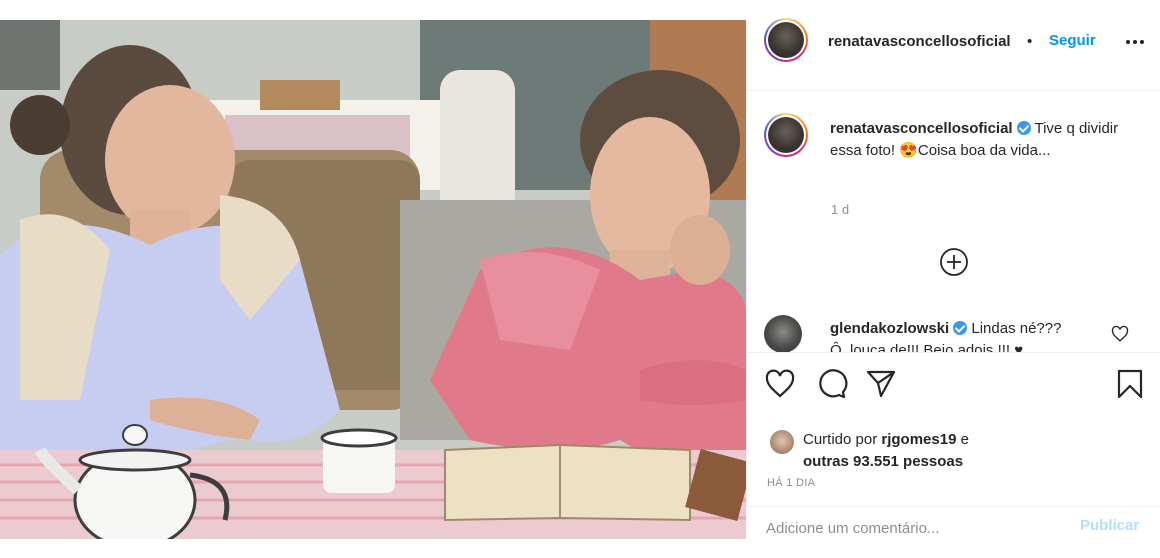 The image size is (1160, 558). What do you see at coordinates (953, 54) in the screenshot?
I see `post-header: renatavasconcellosoficial • Seguir` at bounding box center [953, 54].